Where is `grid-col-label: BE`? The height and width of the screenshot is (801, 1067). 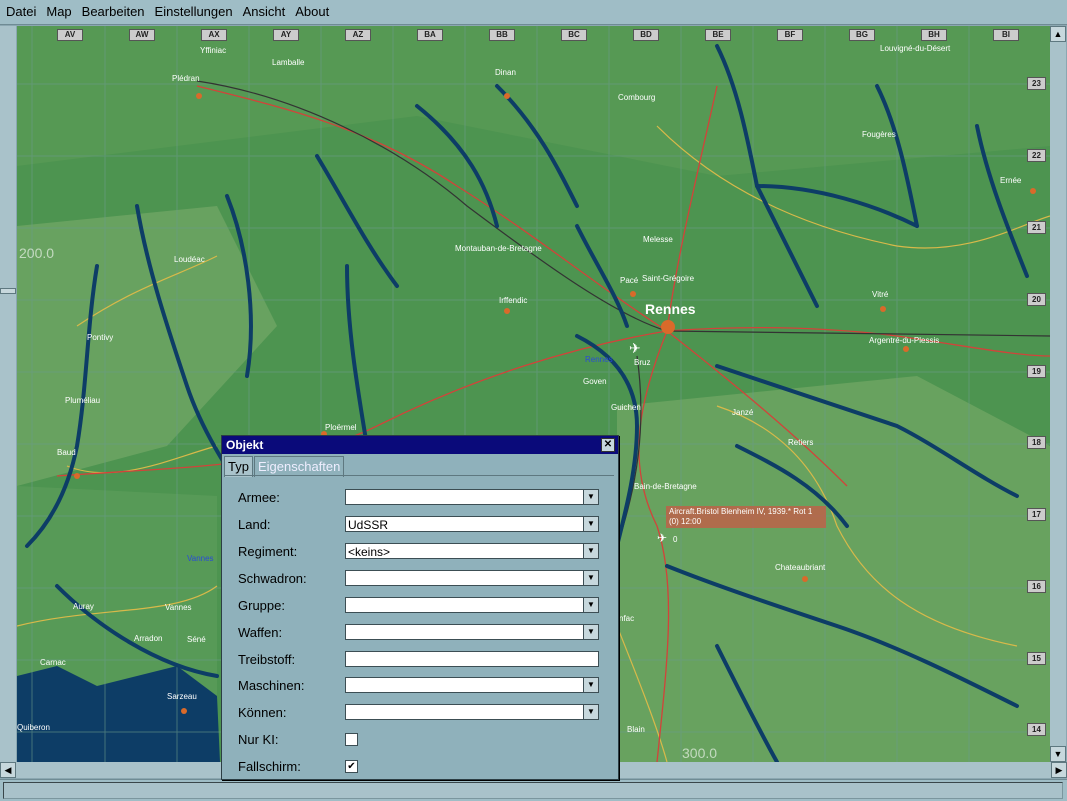 grid-col-label: BE is located at coordinates (718, 35).